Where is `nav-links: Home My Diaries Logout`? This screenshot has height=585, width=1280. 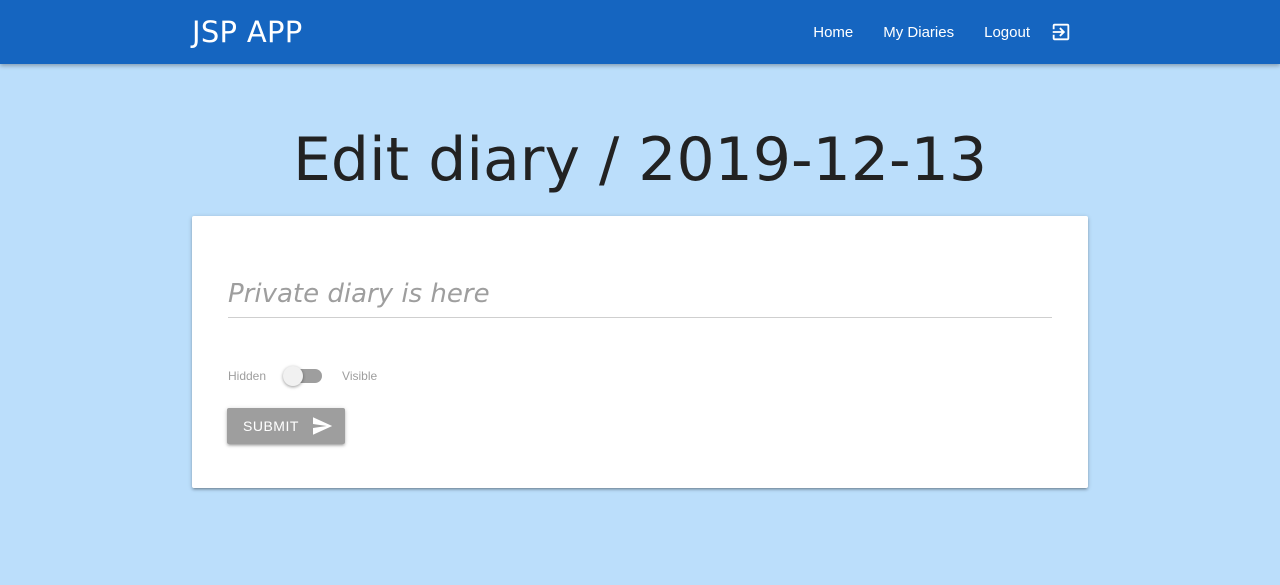 nav-links: Home My Diaries Logout is located at coordinates (935, 32).